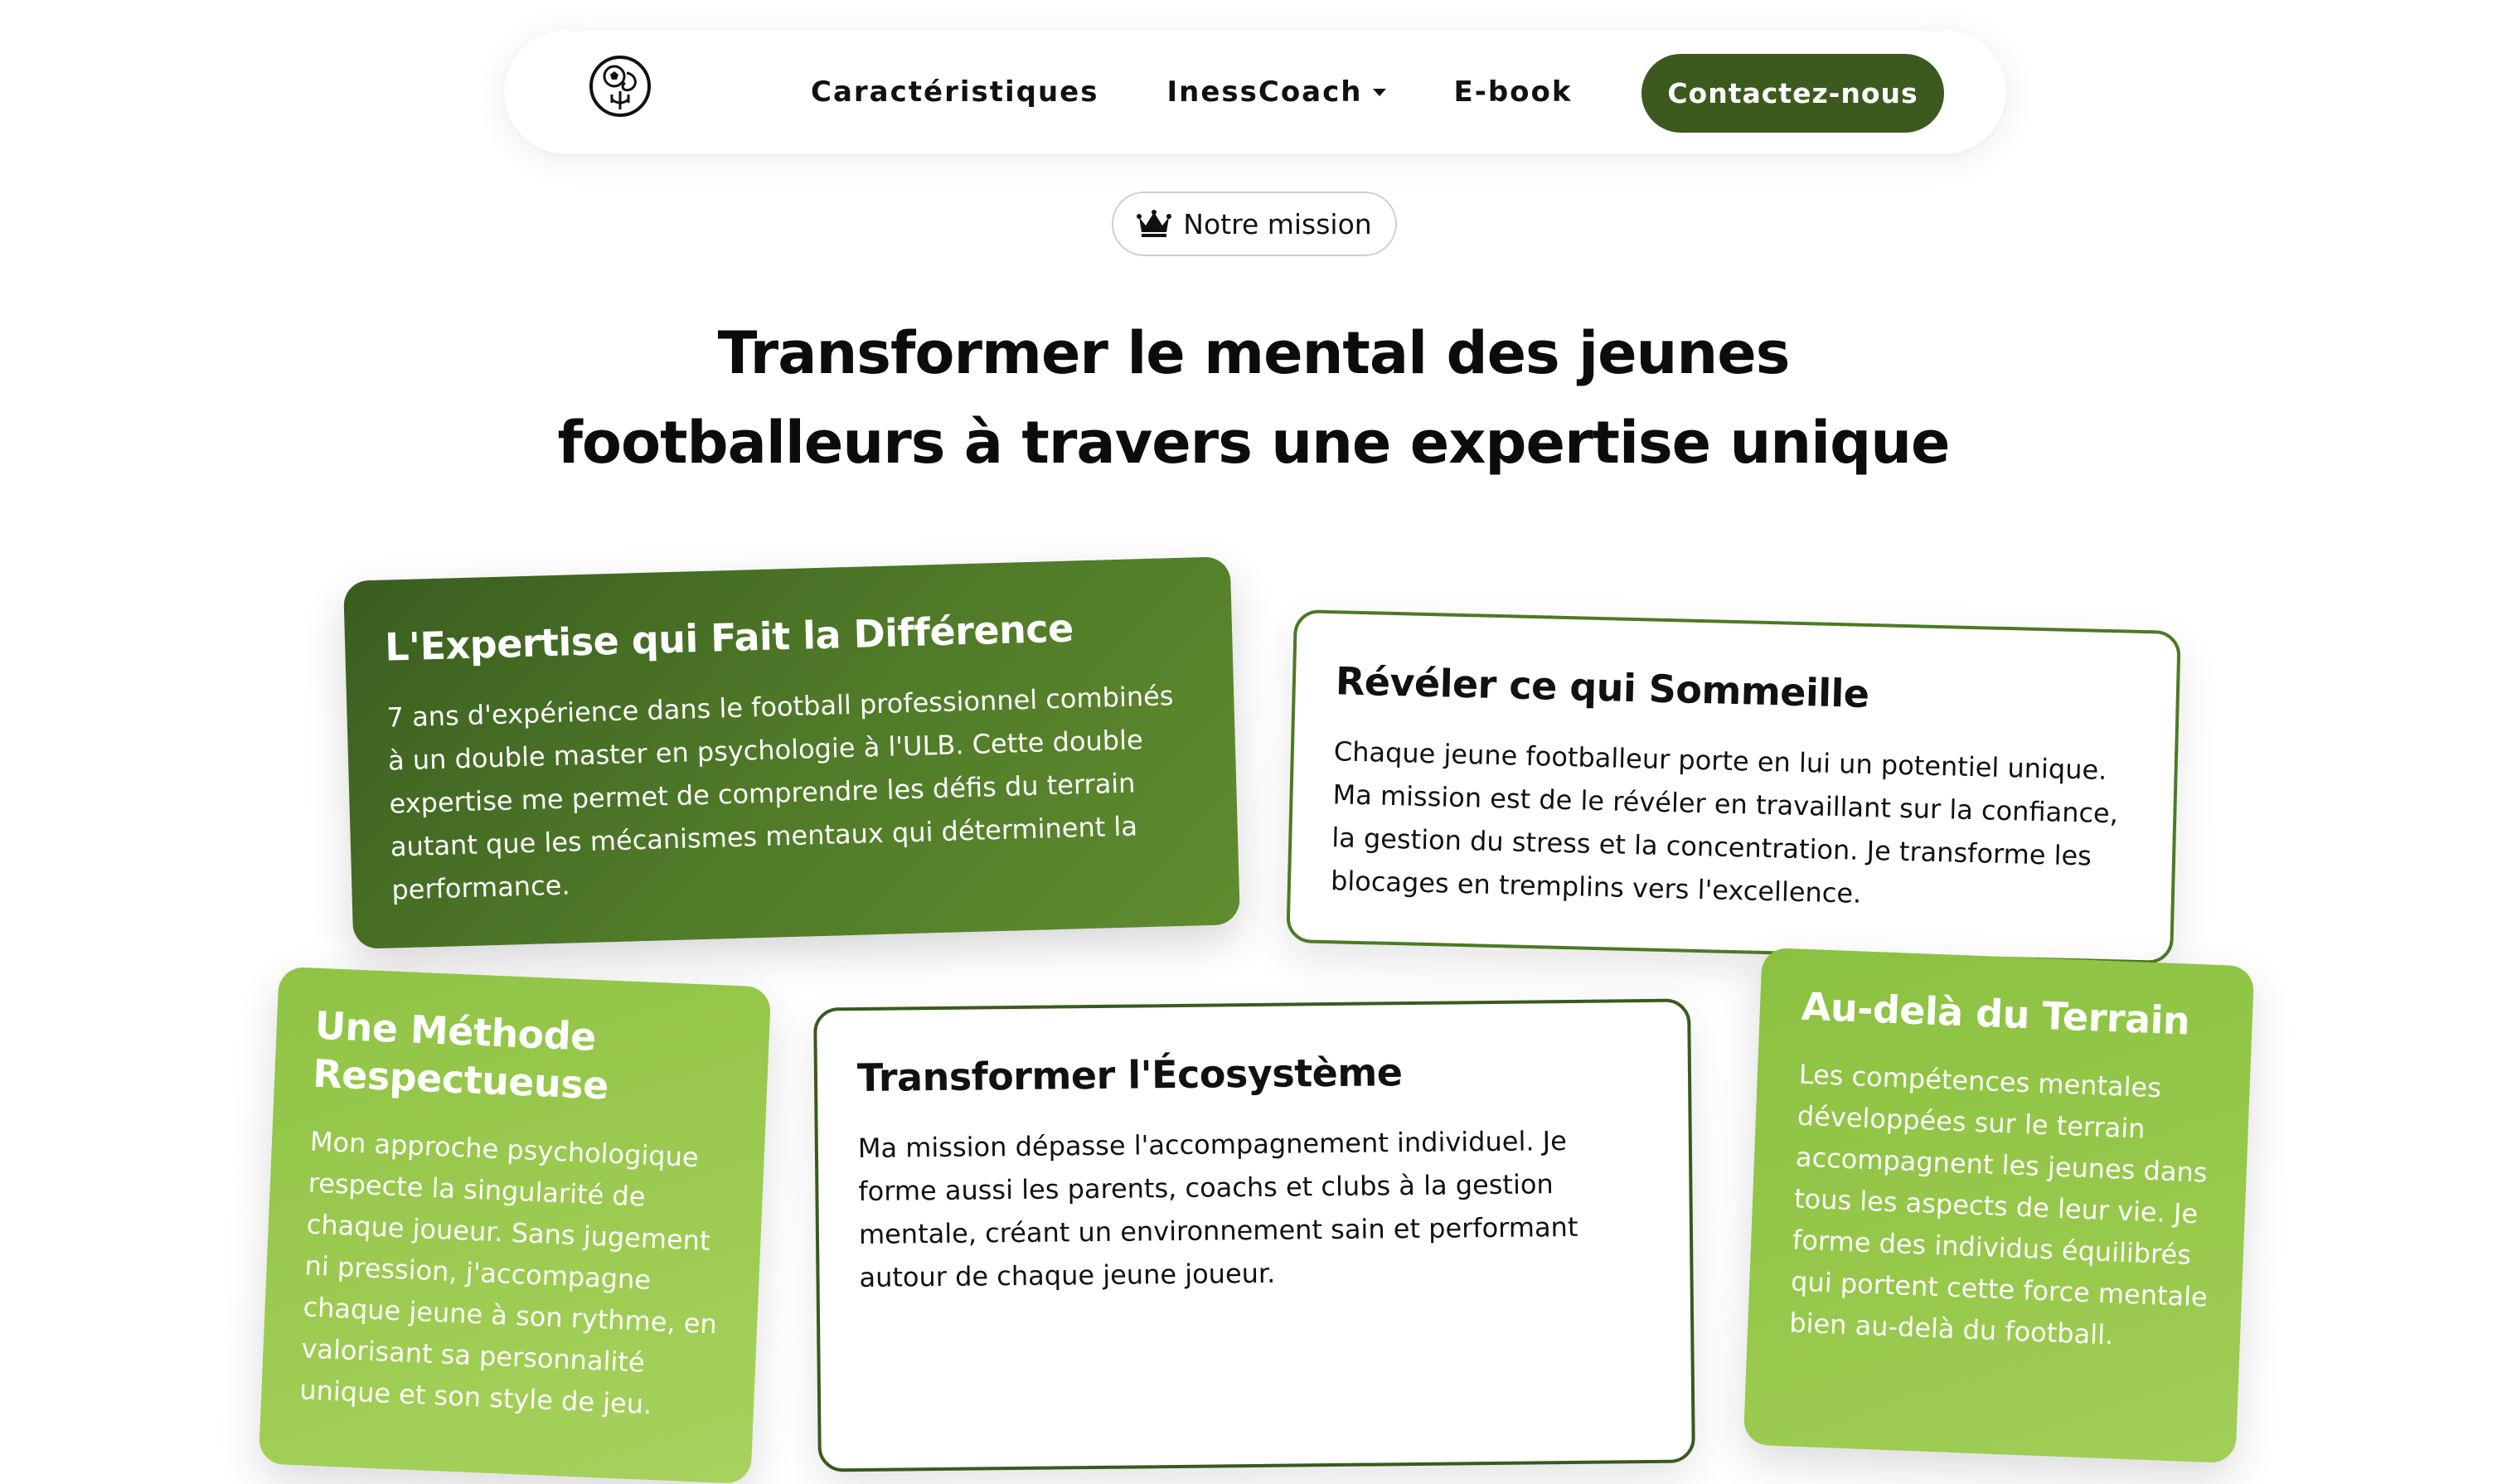 The image size is (2507, 1484). What do you see at coordinates (1277, 224) in the screenshot?
I see `mission-badge-label: Notre mission` at bounding box center [1277, 224].